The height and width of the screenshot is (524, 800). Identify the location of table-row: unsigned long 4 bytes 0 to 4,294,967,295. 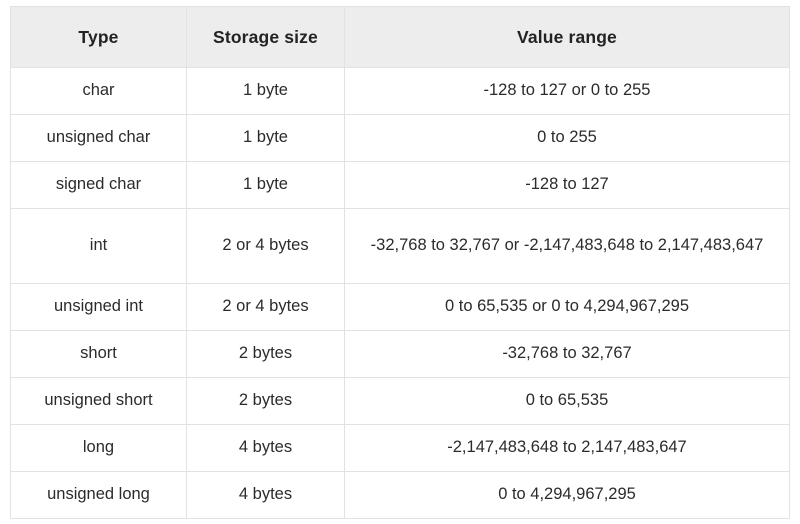
(400, 495).